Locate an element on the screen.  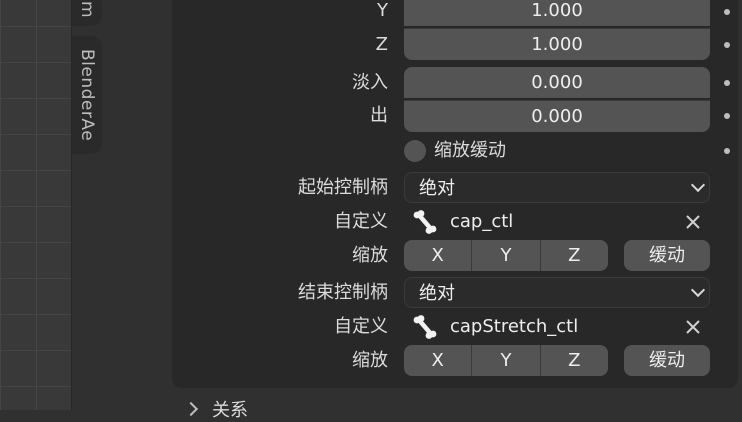
sidebar-tab-label: BlenderAe is located at coordinates (87, 95).